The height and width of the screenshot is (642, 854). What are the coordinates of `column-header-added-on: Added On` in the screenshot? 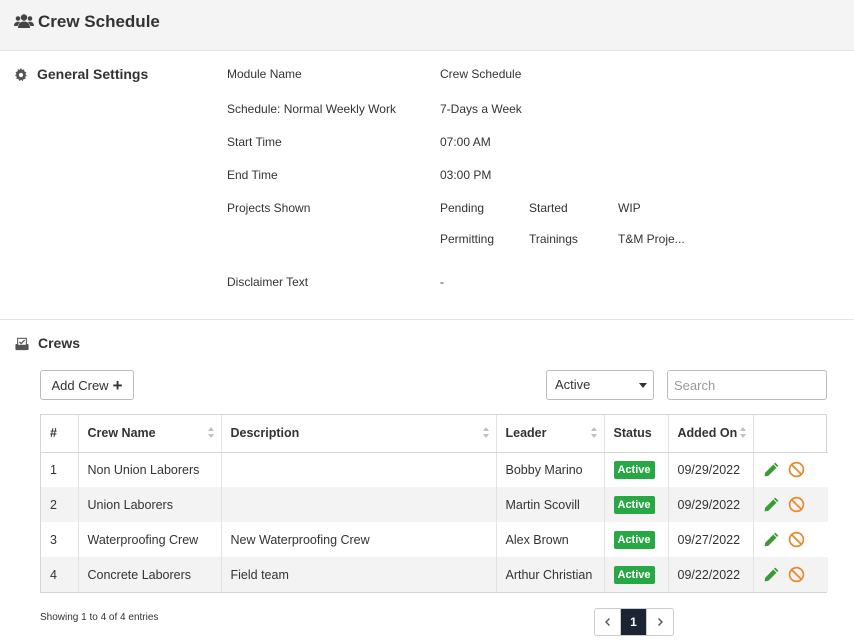 It's located at (711, 434).